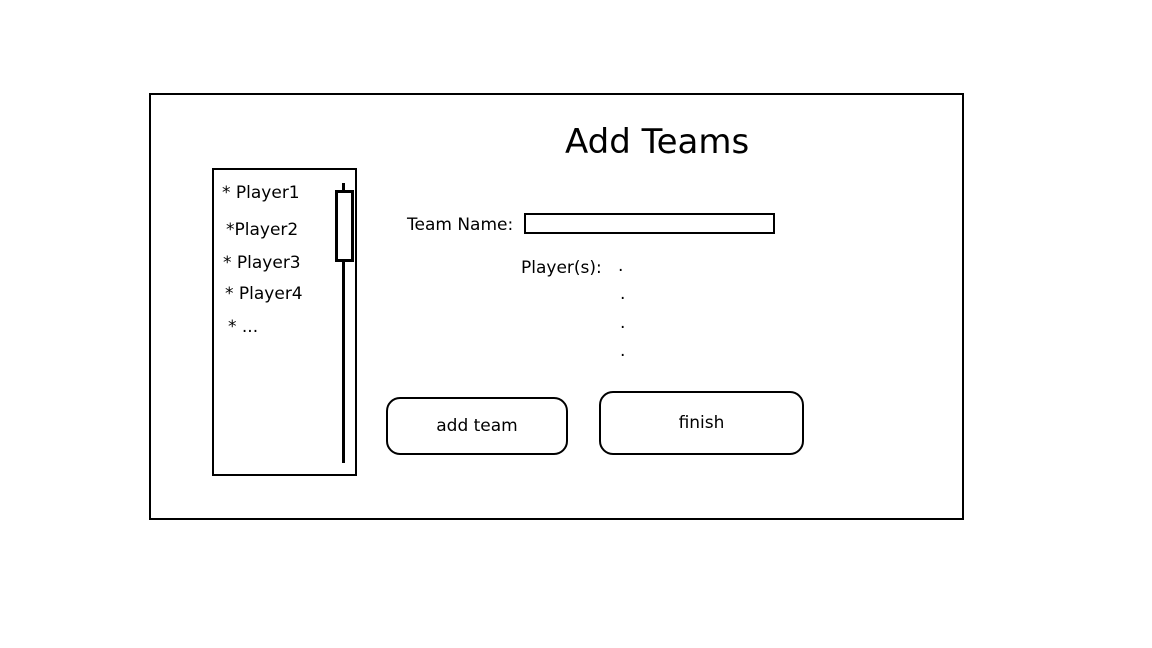 Image resolution: width=1152 pixels, height=648 pixels. Describe the element at coordinates (701, 423) in the screenshot. I see `finish-button: finish` at that location.